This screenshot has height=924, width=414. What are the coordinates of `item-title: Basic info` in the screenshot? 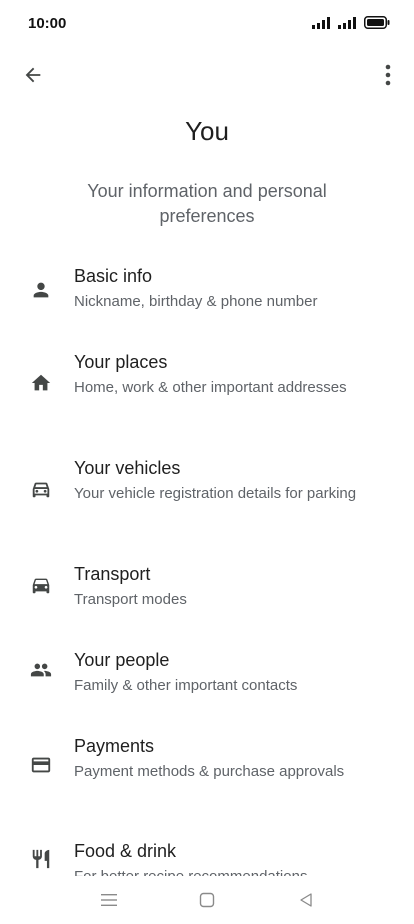 It's located at (113, 276).